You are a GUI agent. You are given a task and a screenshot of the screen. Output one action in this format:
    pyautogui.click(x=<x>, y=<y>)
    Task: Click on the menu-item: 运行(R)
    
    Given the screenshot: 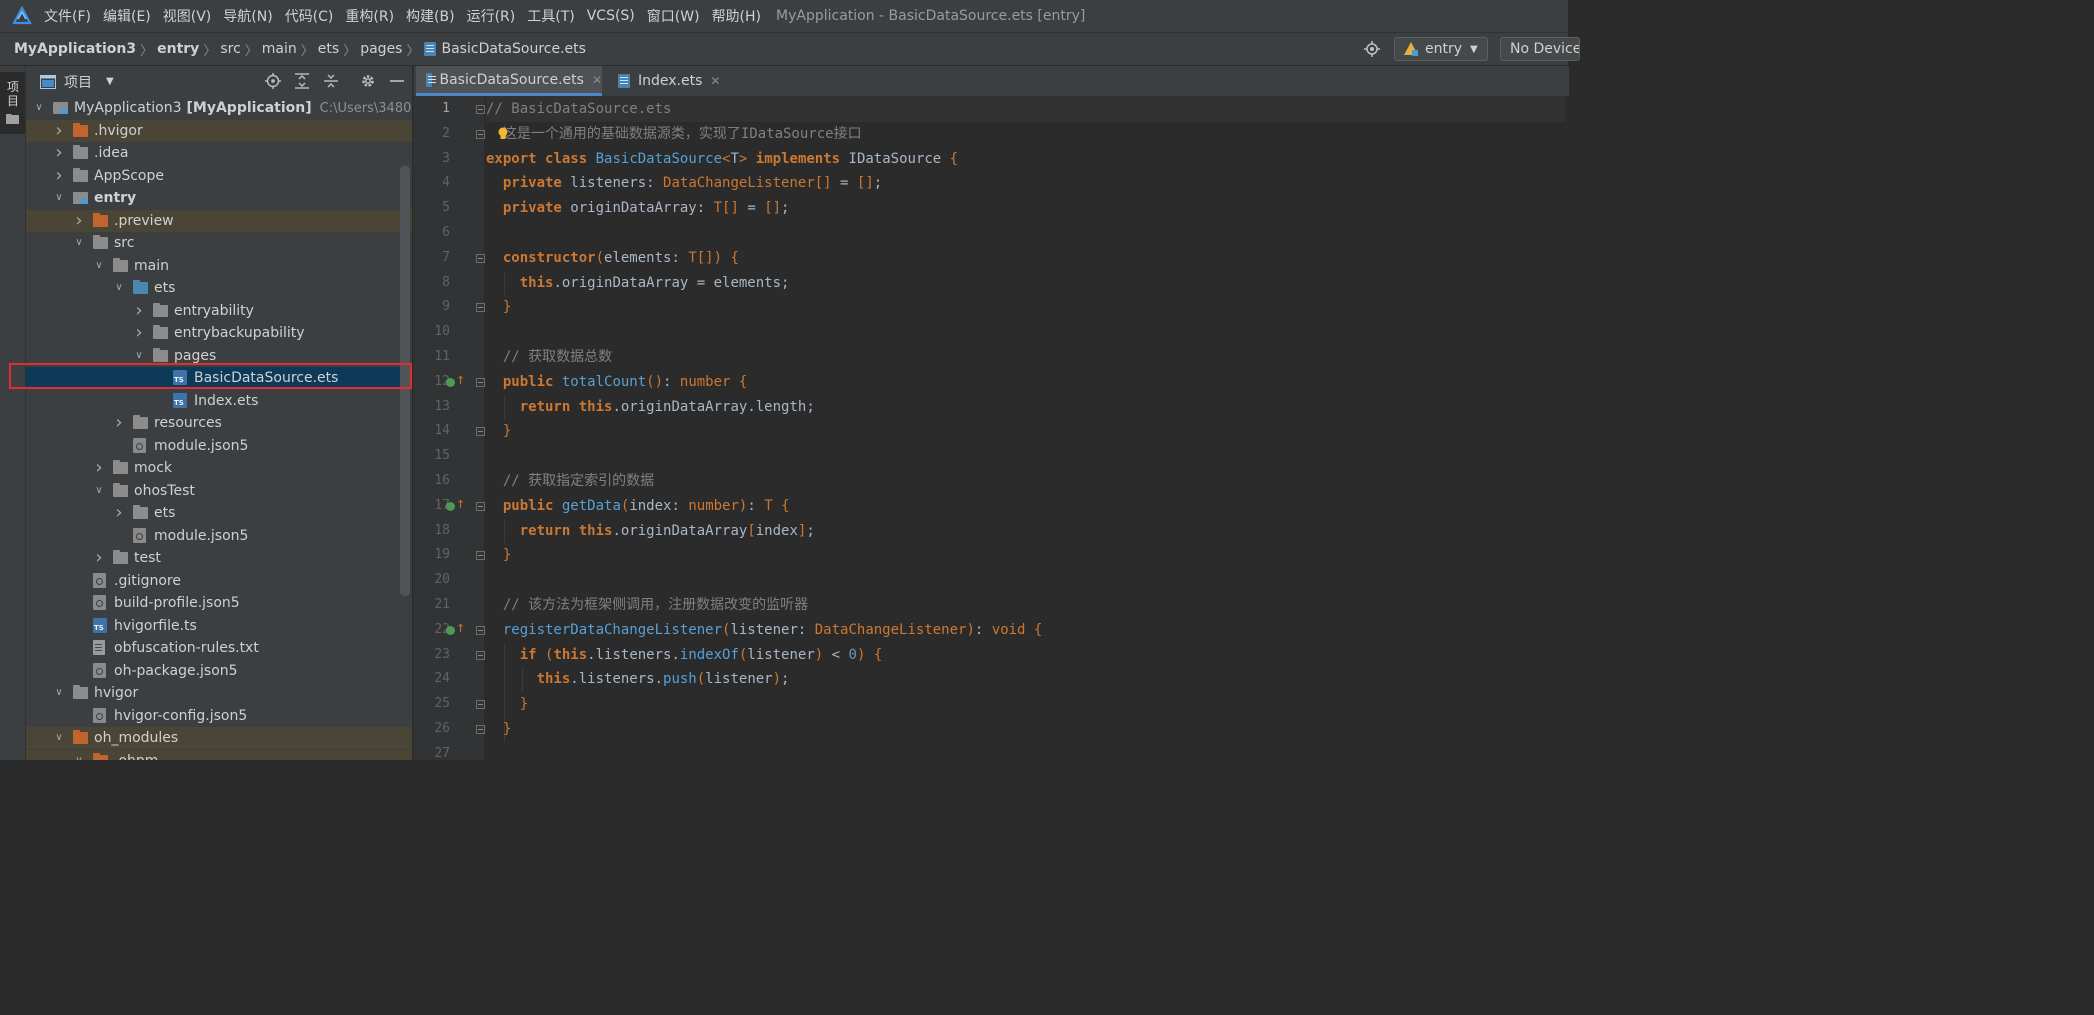 What is the action you would take?
    pyautogui.click(x=491, y=16)
    